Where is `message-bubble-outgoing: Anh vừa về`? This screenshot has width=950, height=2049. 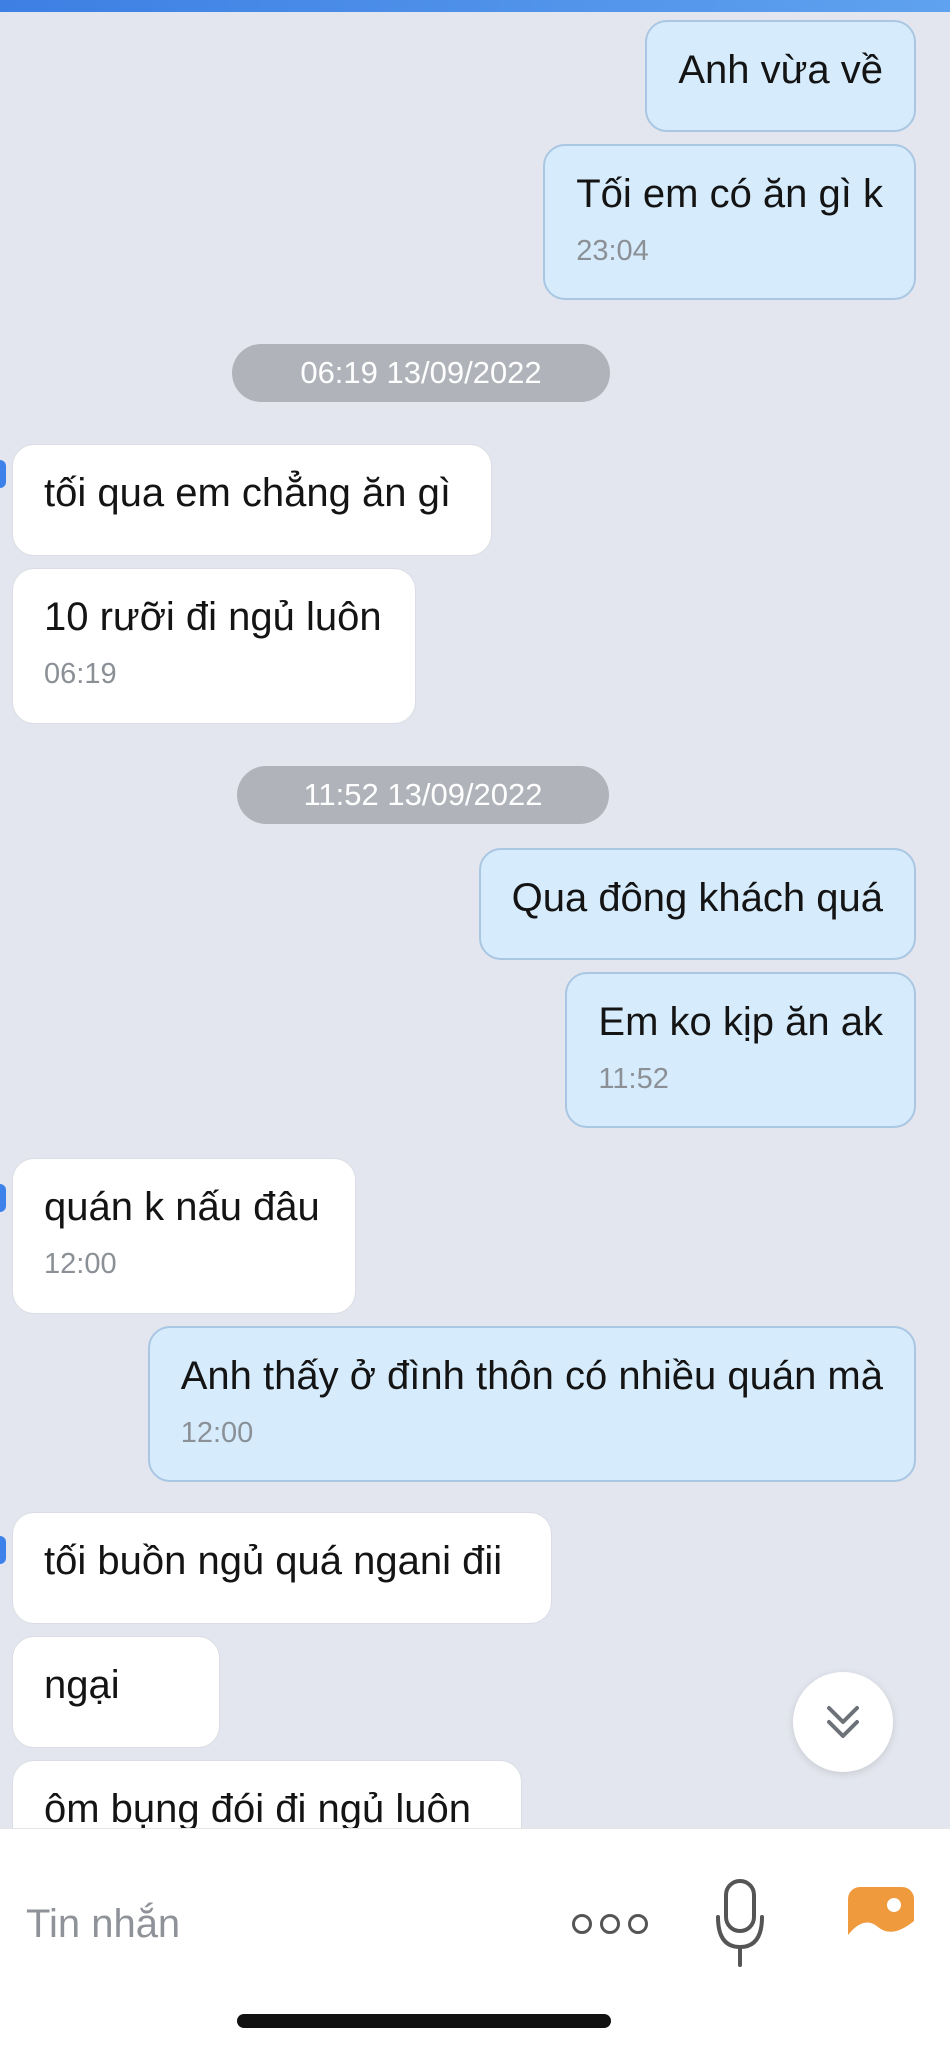 message-bubble-outgoing: Anh vừa về is located at coordinates (780, 76).